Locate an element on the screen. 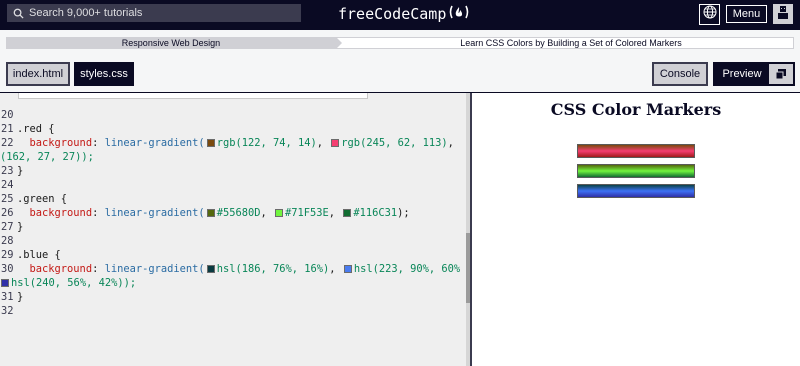 The height and width of the screenshot is (366, 800). search-bar: Search 9,000+ tutorials is located at coordinates (154, 13).